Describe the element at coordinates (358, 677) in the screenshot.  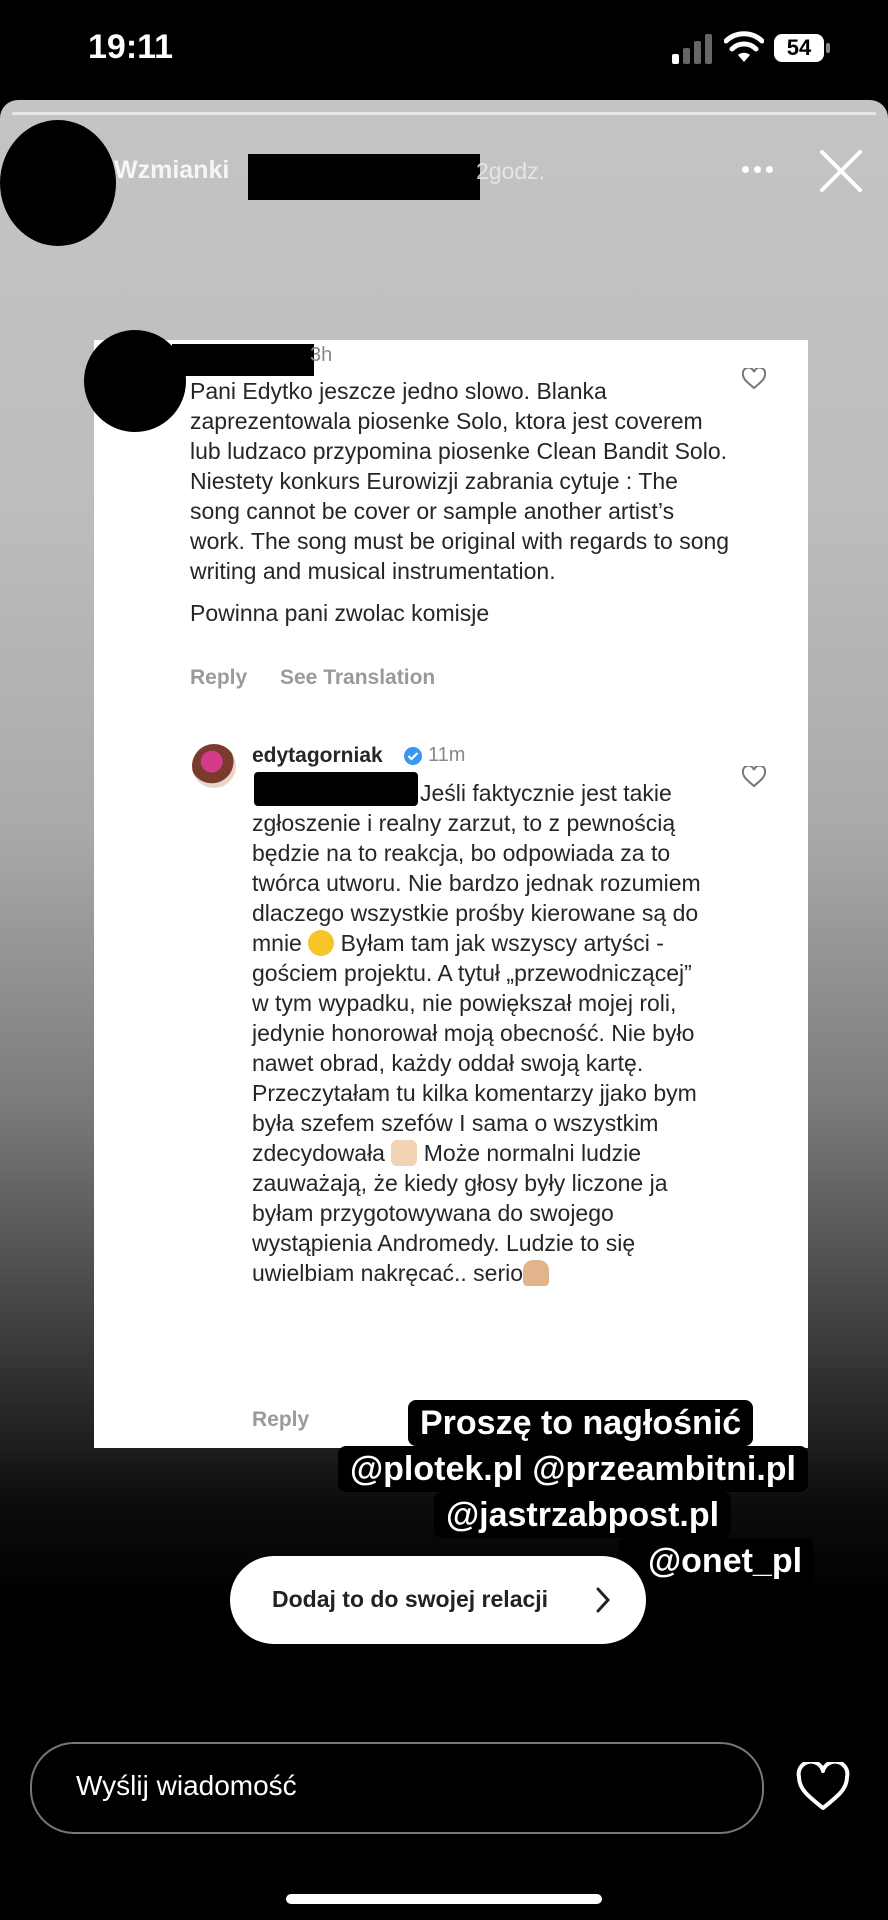
I see `see-translation-link: See Translation` at that location.